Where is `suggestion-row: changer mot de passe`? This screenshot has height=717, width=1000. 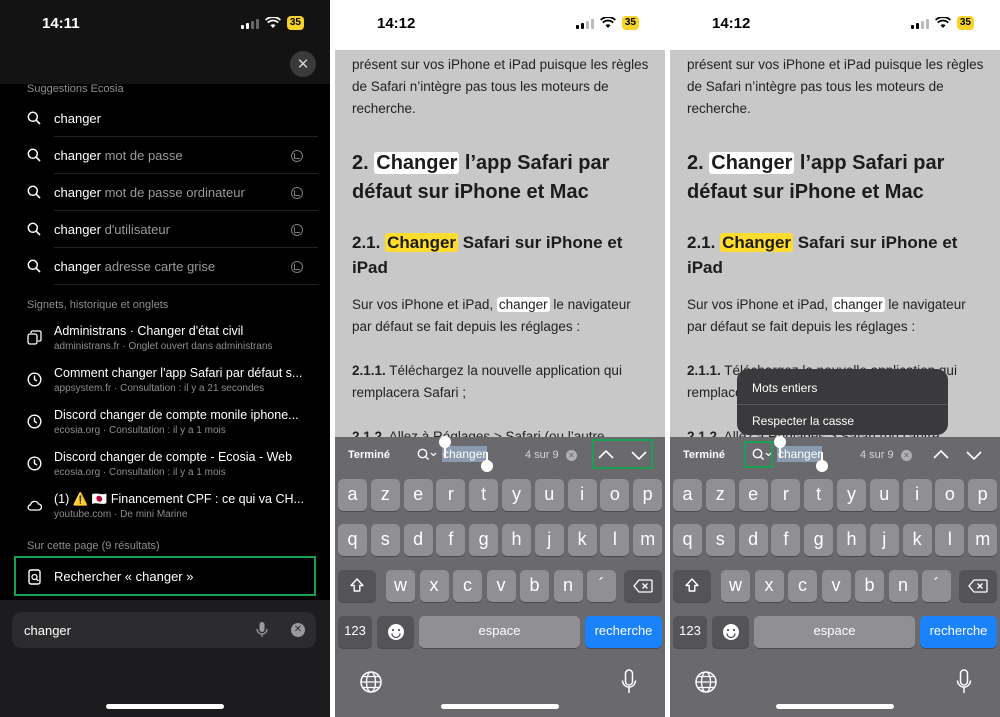
suggestion-row: changer mot de passe is located at coordinates (165, 155).